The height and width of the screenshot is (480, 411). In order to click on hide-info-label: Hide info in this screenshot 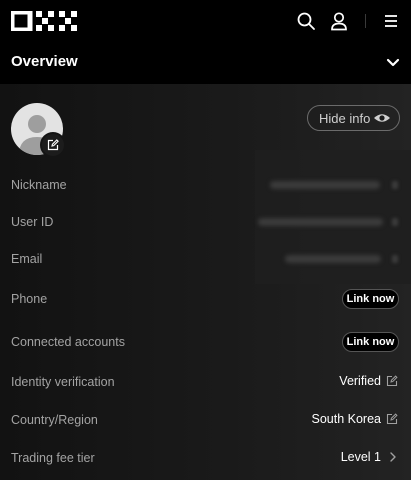, I will do `click(345, 118)`.